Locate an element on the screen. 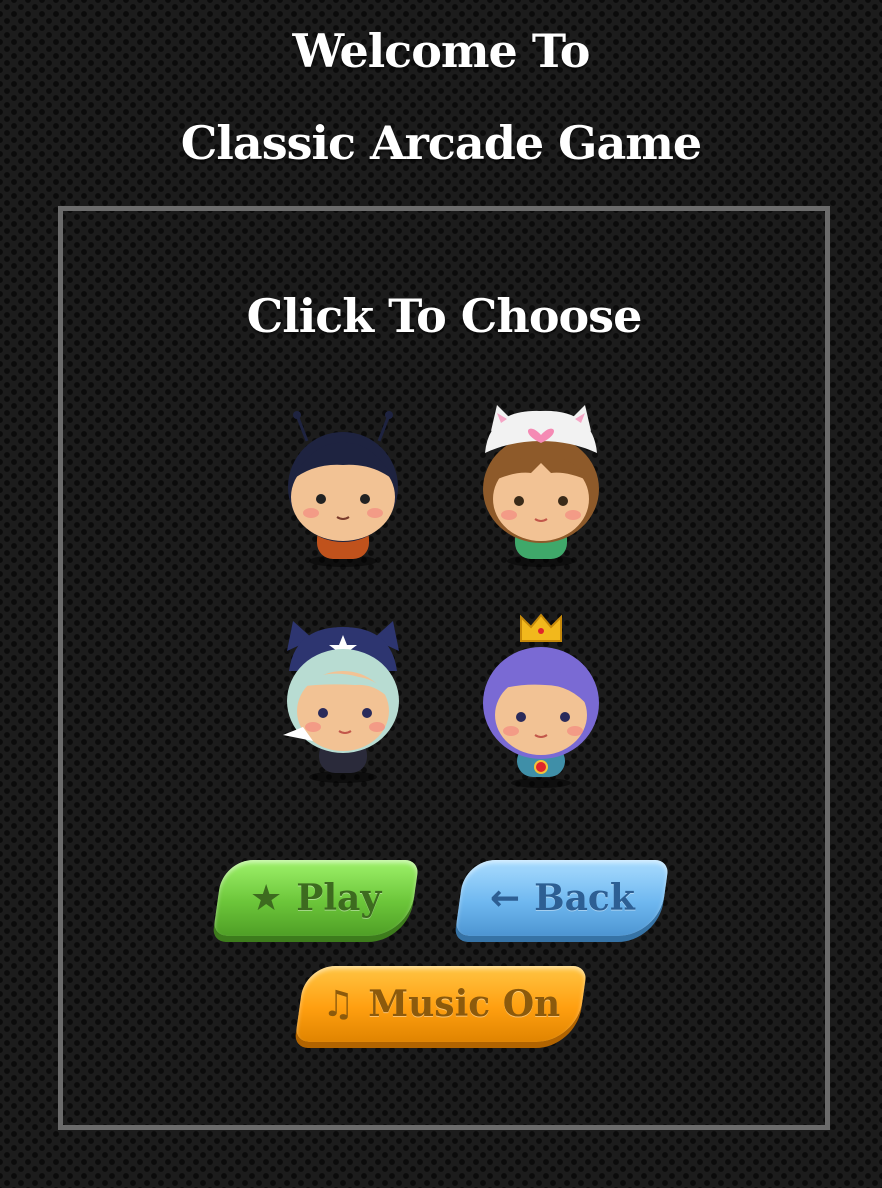  music-toggle-button: ♫ Music On is located at coordinates (441, 1004).